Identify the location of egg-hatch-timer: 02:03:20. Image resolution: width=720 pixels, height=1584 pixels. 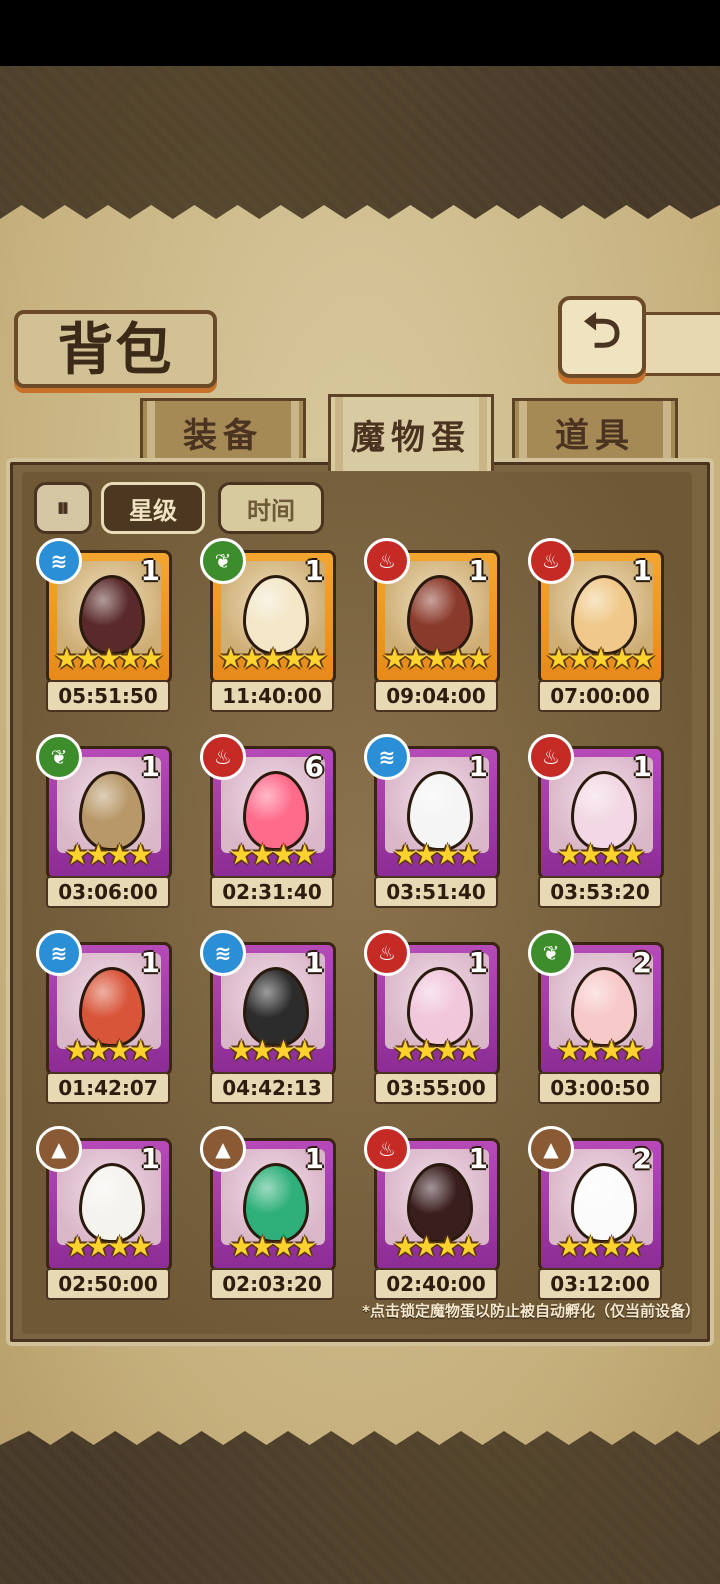
(272, 1284).